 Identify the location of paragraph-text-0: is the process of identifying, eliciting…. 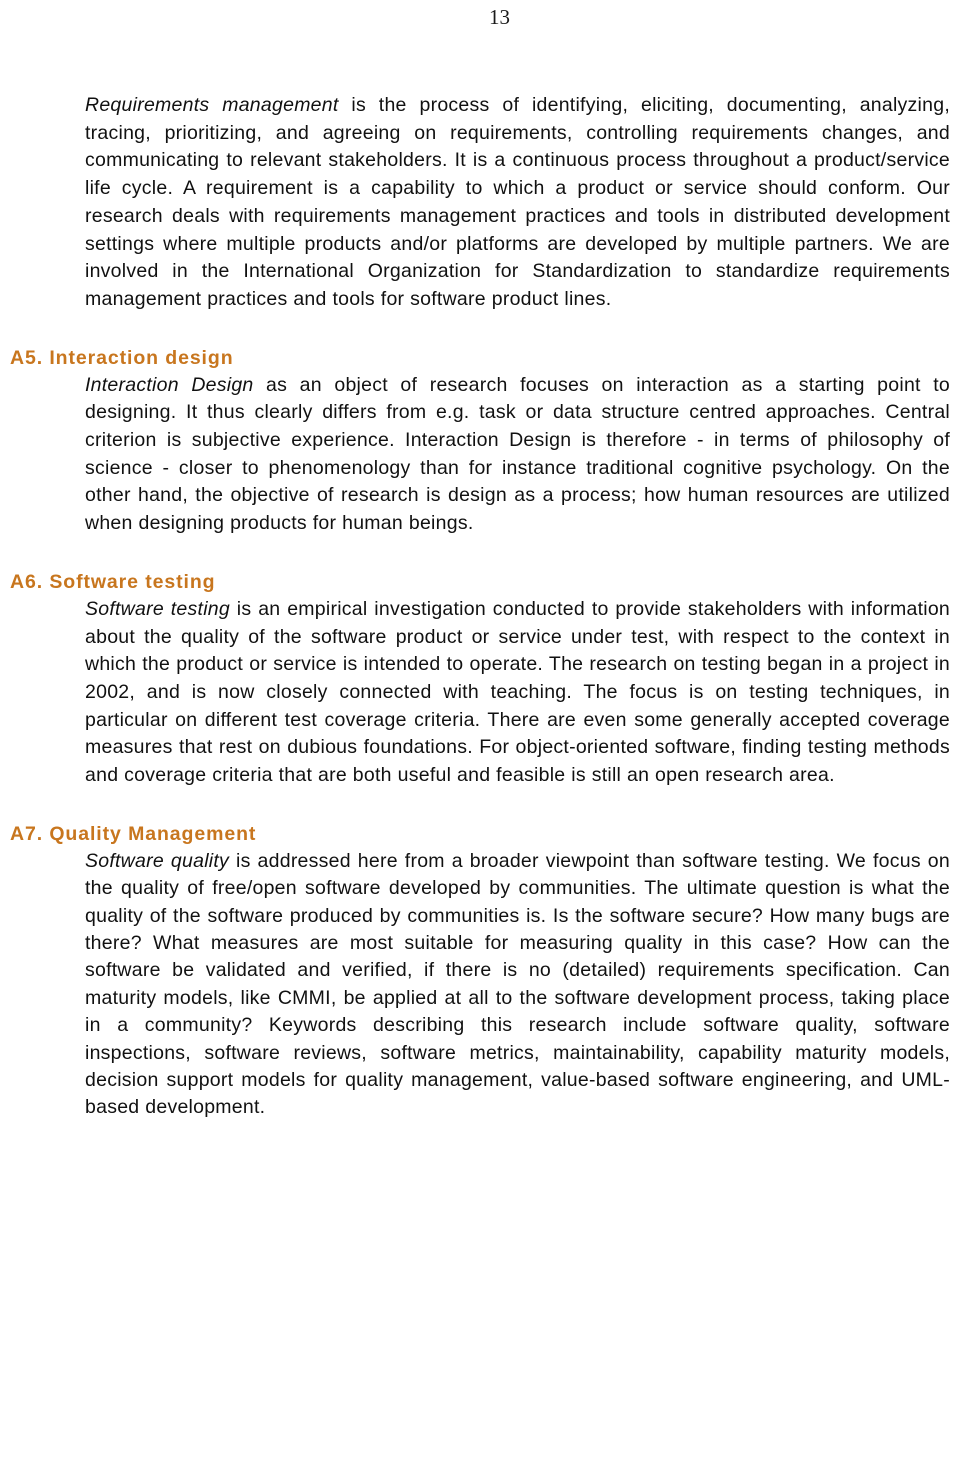
(517, 202).